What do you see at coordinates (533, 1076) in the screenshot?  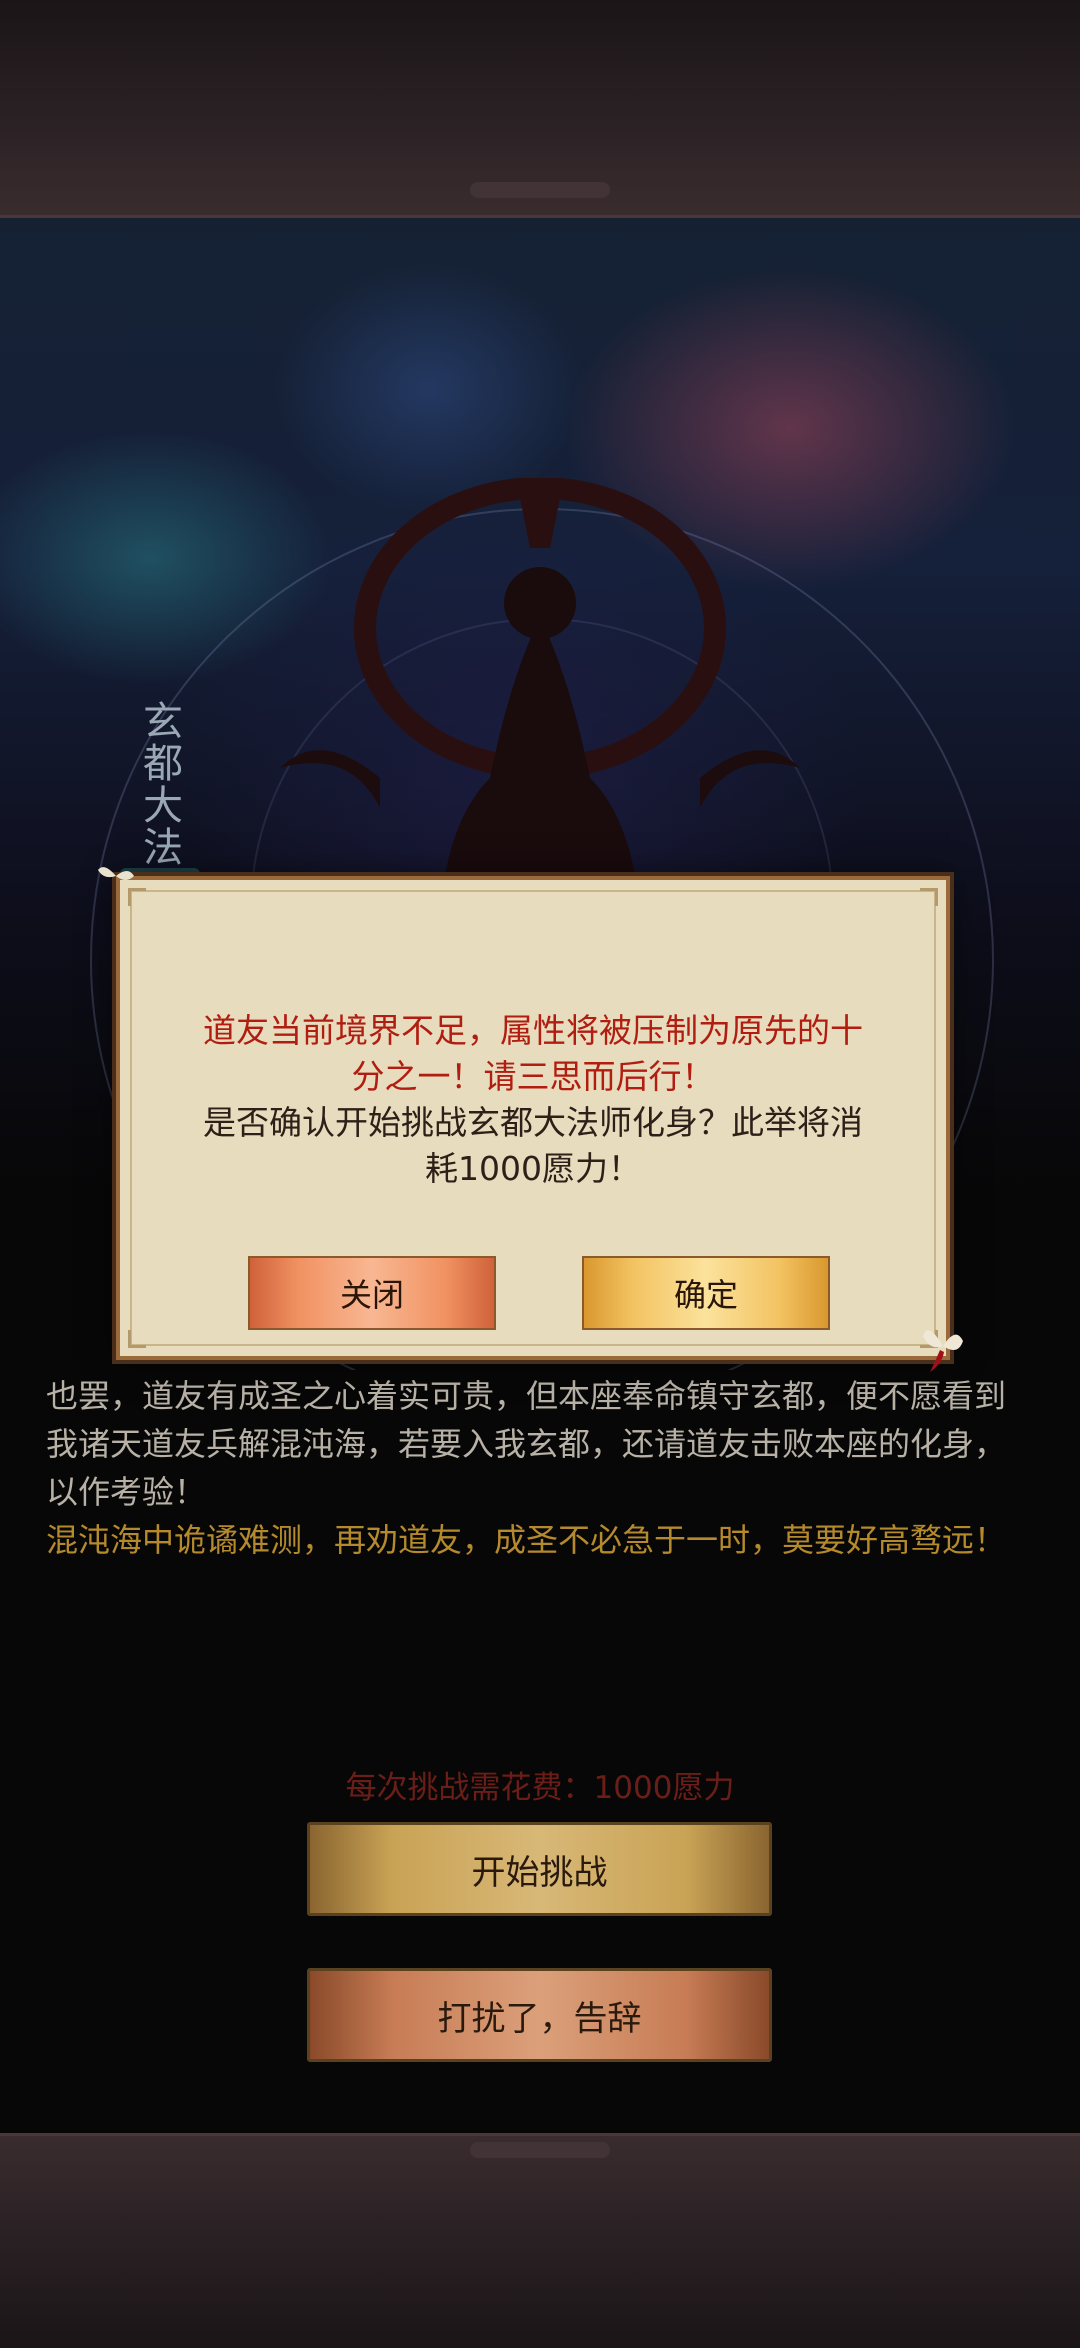 I see `warning-text: 分之一！请三思而后行！` at bounding box center [533, 1076].